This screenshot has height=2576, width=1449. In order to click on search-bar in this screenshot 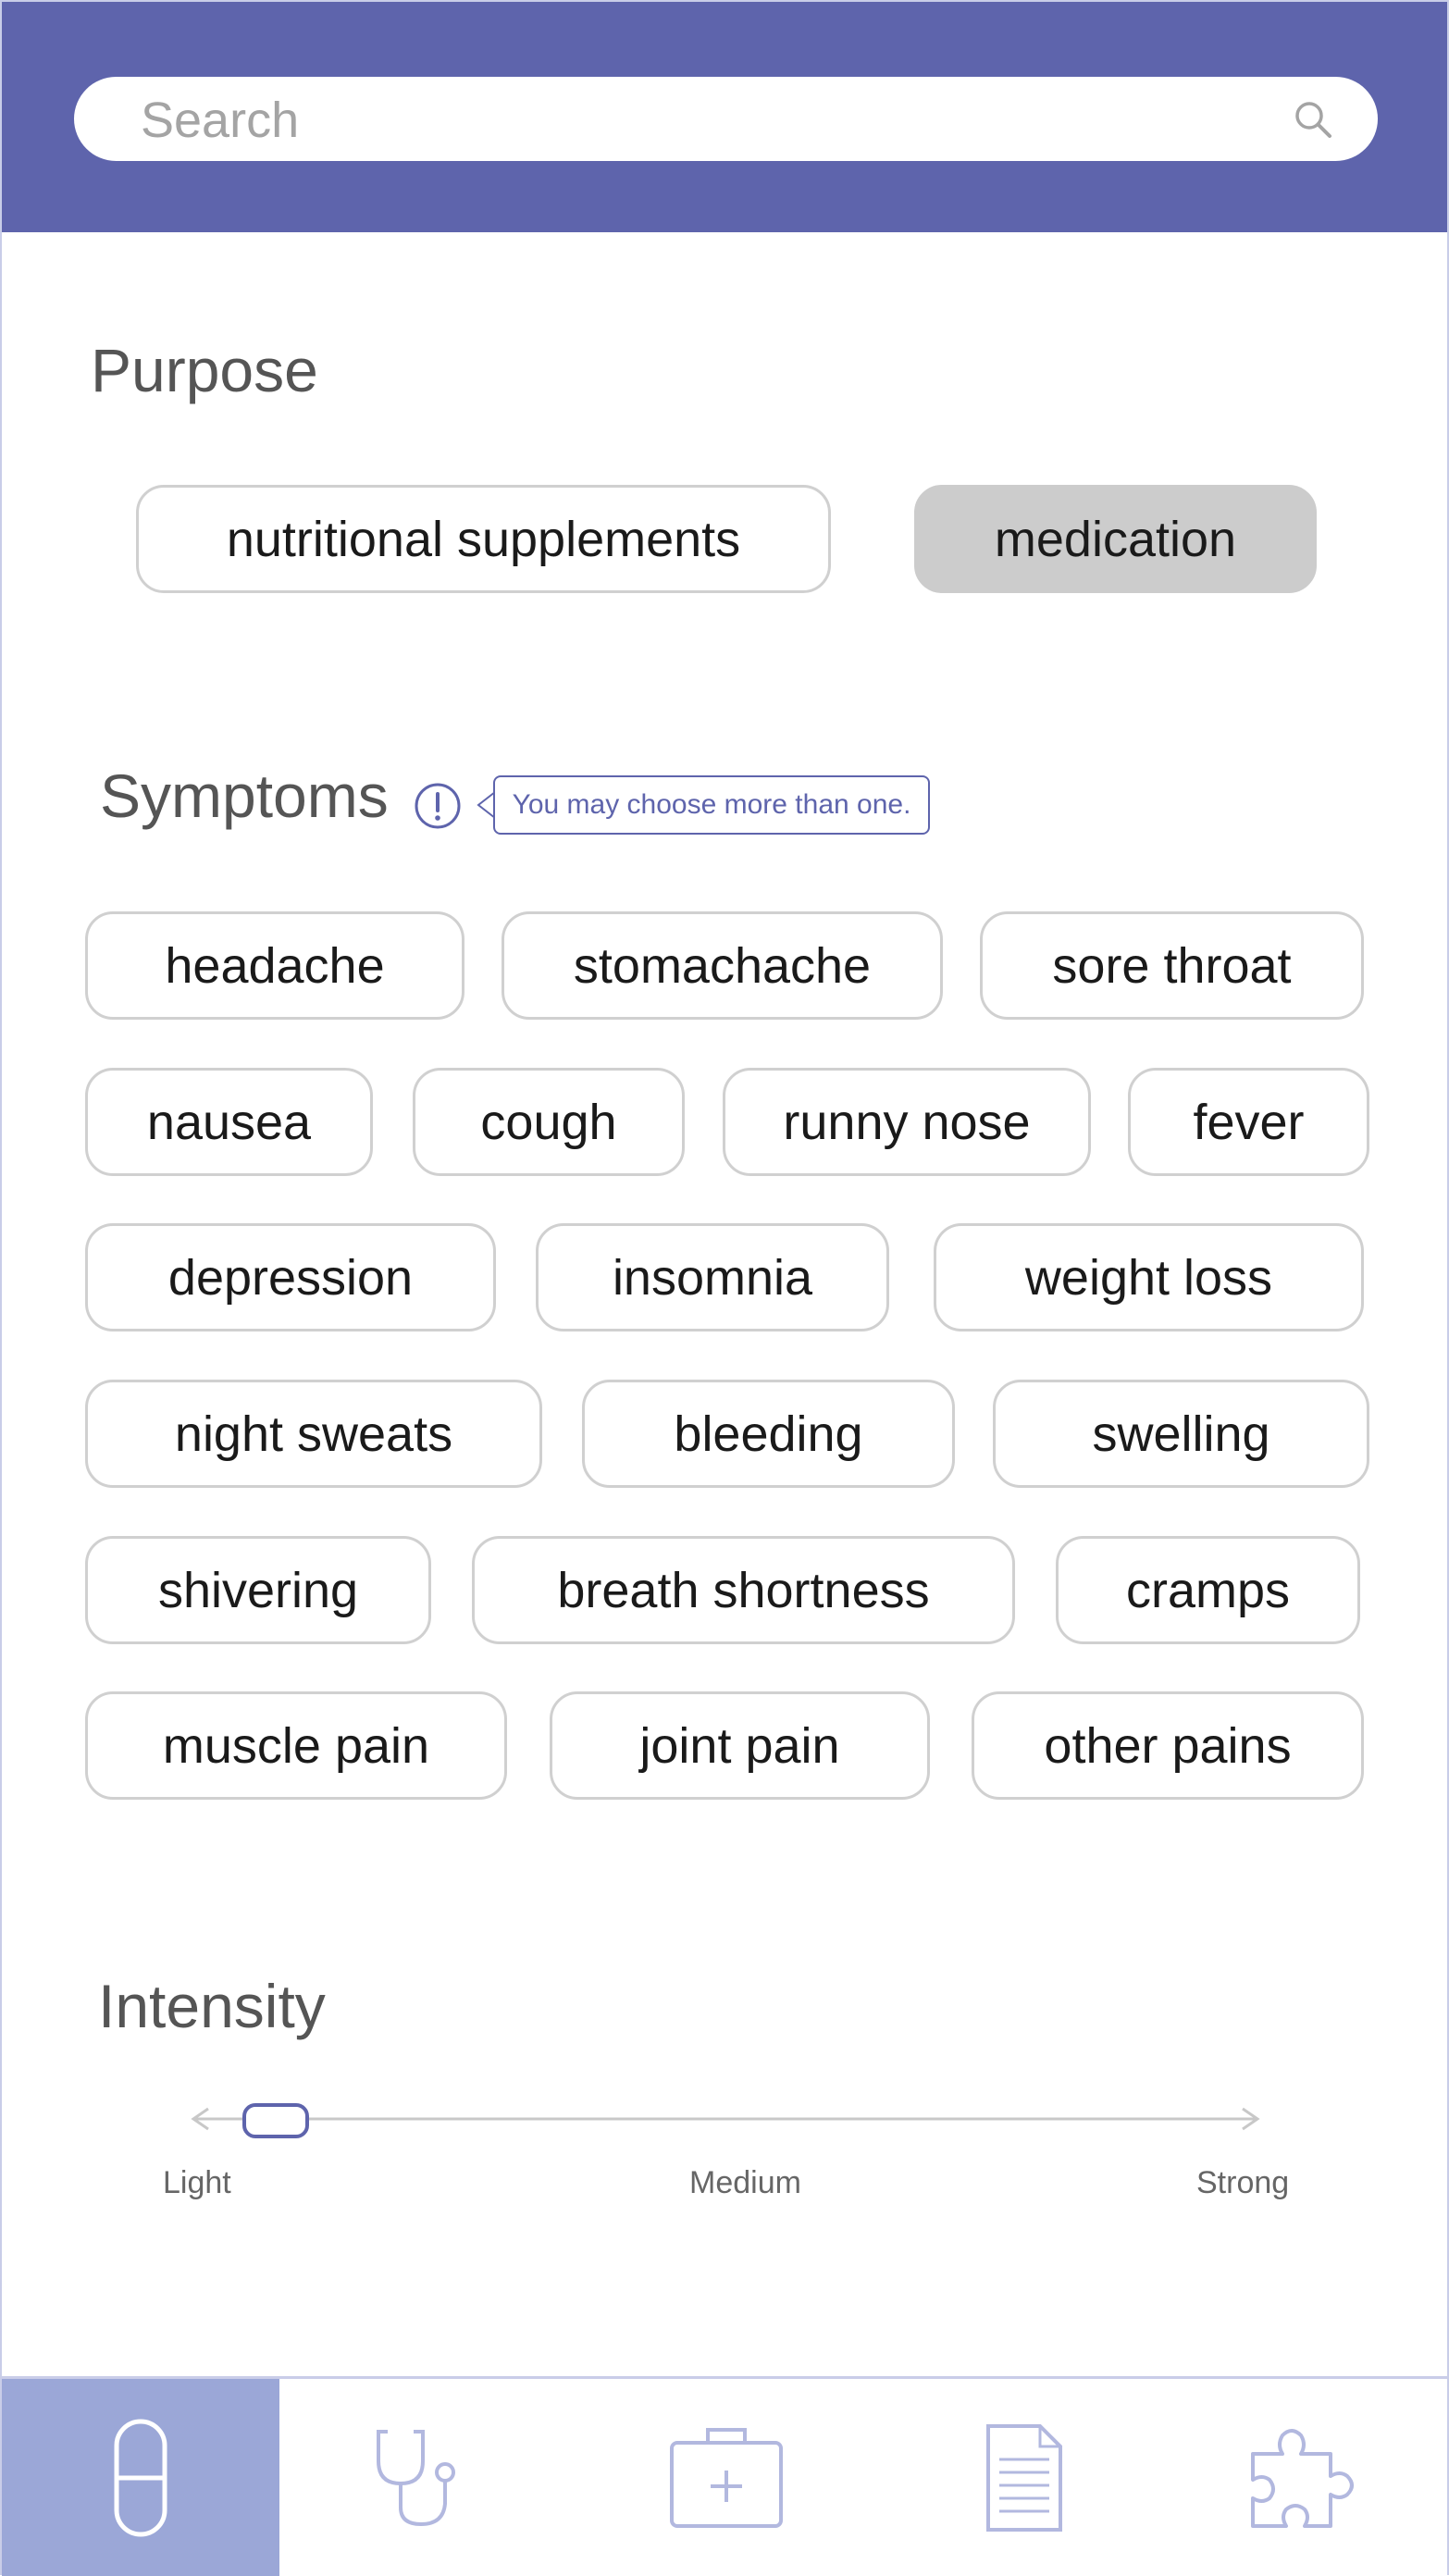, I will do `click(726, 120)`.